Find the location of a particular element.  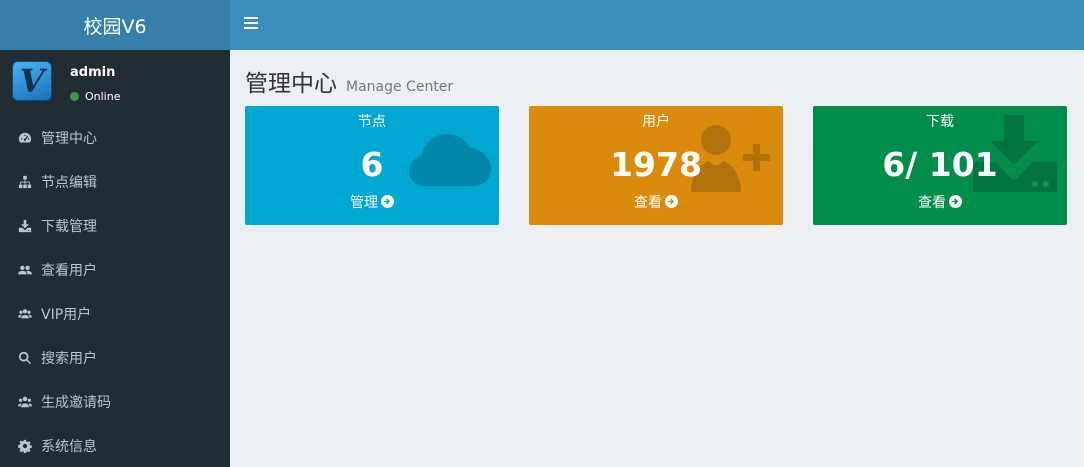

users-stat-card: 用户 1978 查看 is located at coordinates (656, 165).